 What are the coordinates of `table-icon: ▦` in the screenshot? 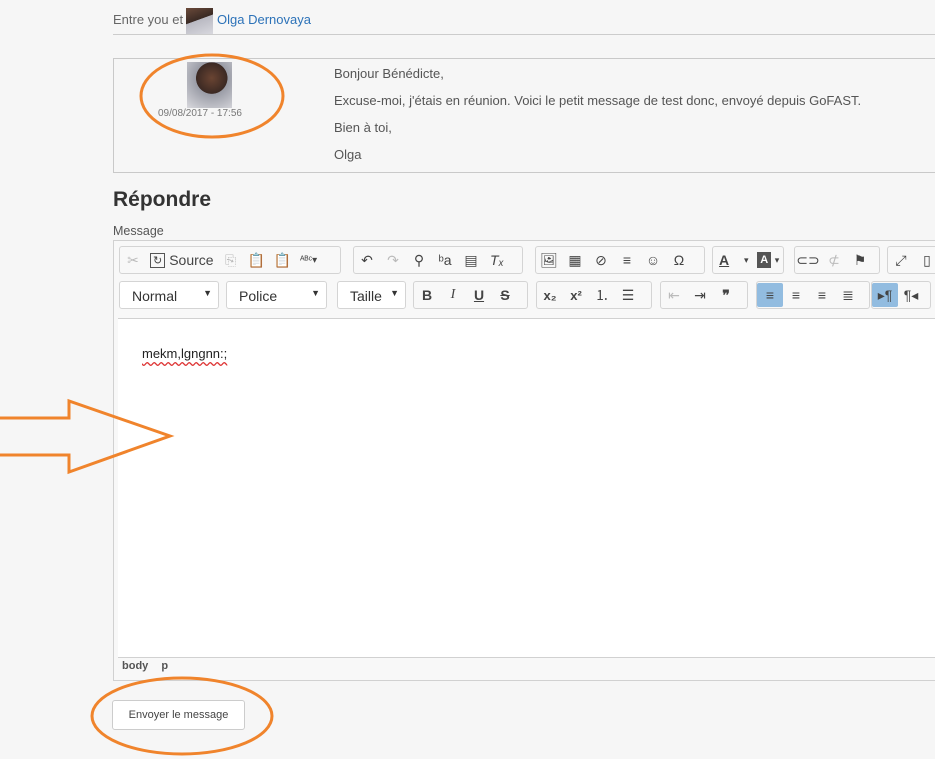 It's located at (575, 260).